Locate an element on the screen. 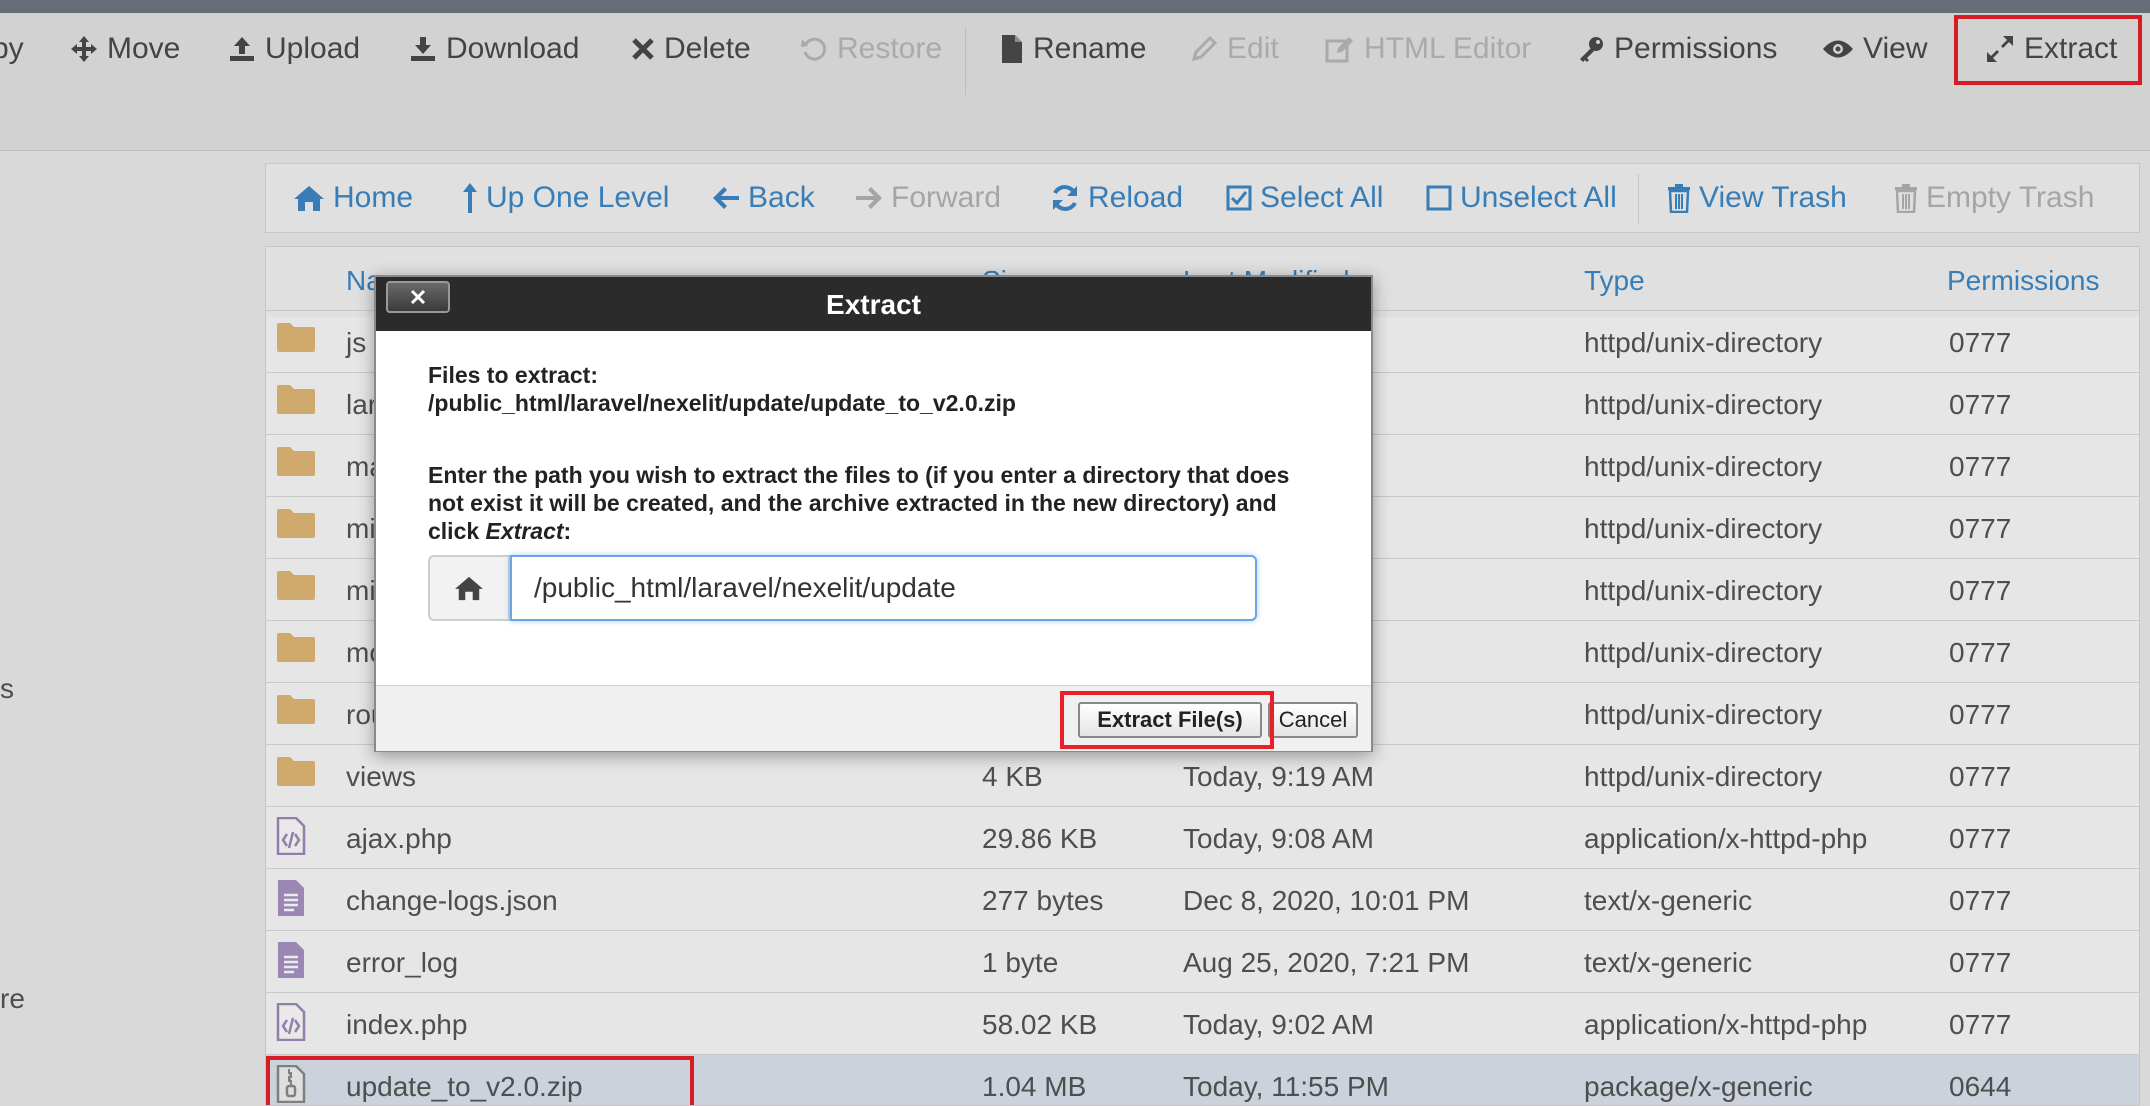 This screenshot has height=1106, width=2150. instruction-emphasis: Extract is located at coordinates (524, 531).